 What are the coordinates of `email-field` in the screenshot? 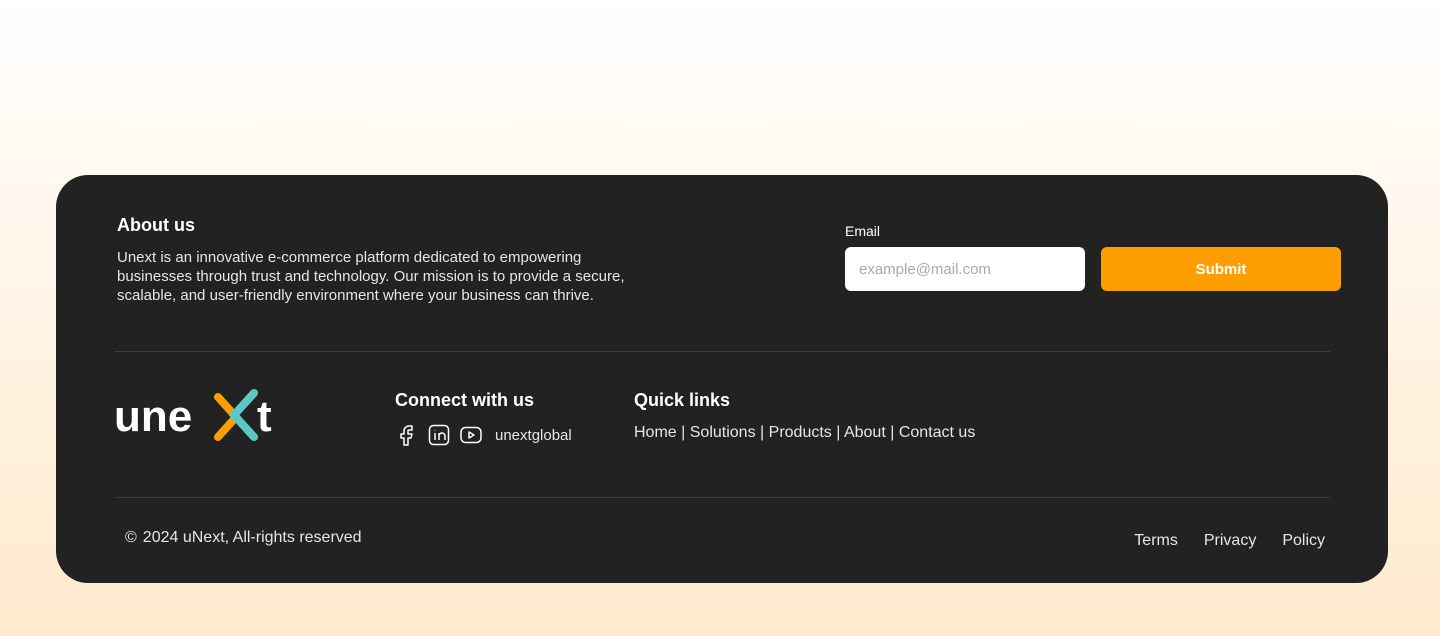 It's located at (965, 269).